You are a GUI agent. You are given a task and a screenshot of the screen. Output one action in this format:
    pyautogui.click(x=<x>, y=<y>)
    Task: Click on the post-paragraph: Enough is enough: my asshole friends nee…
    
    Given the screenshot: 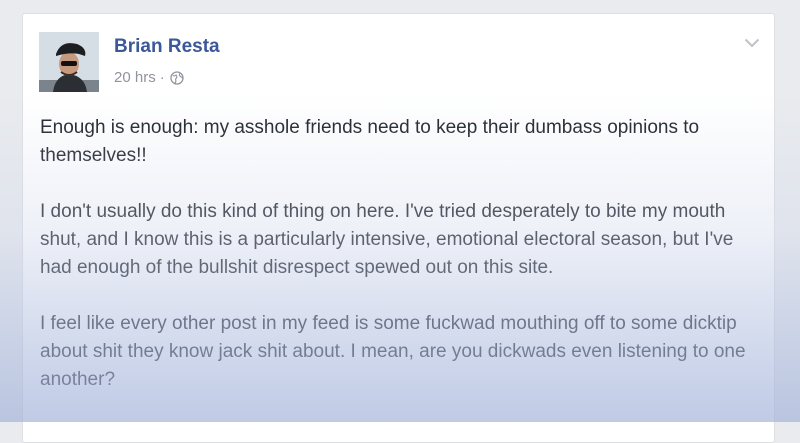 What is the action you would take?
    pyautogui.click(x=370, y=141)
    